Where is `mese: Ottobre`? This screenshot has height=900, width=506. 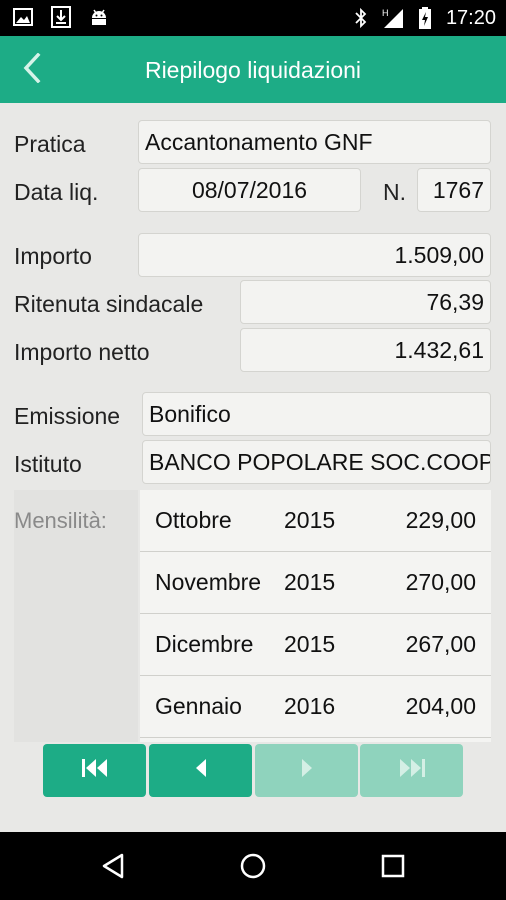
mese: Ottobre is located at coordinates (193, 520).